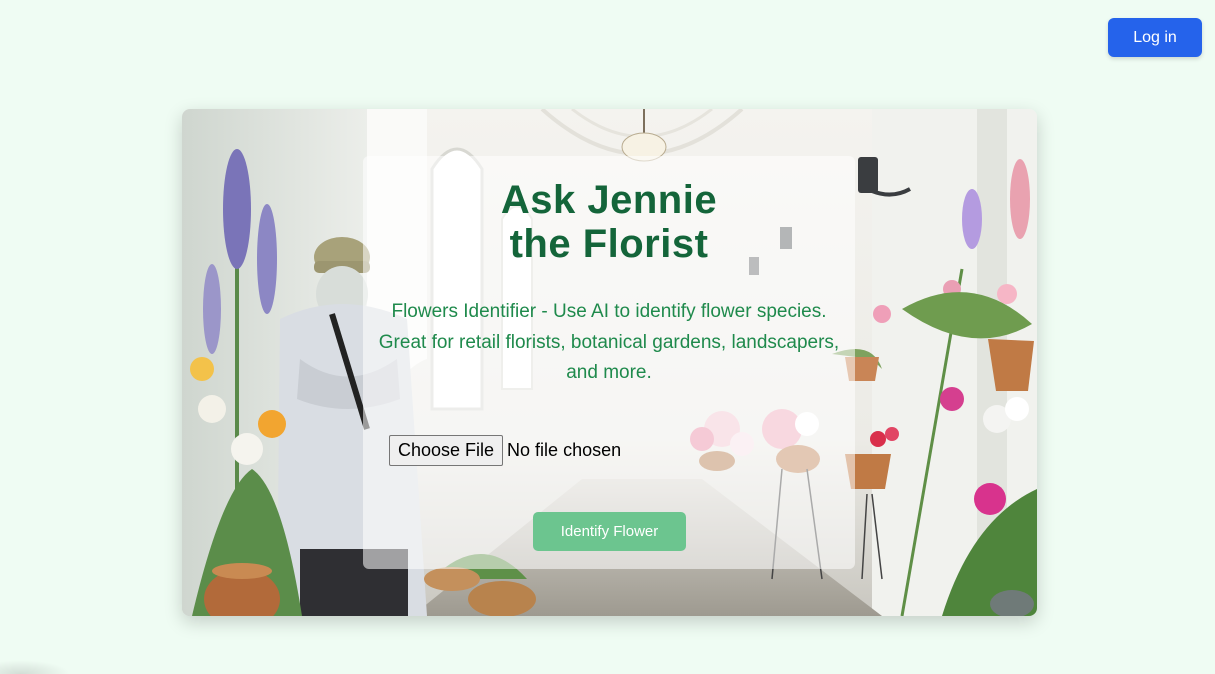 Image resolution: width=1215 pixels, height=674 pixels. What do you see at coordinates (446, 450) in the screenshot?
I see `choose-file-button: Choose File` at bounding box center [446, 450].